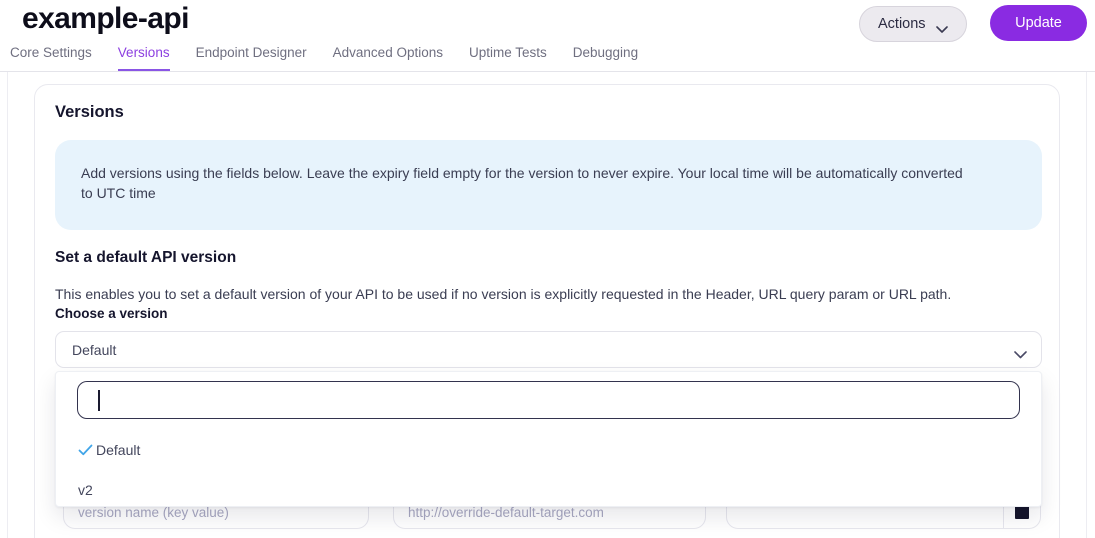  What do you see at coordinates (146, 257) in the screenshot?
I see `default-version-heading: Set a default API version` at bounding box center [146, 257].